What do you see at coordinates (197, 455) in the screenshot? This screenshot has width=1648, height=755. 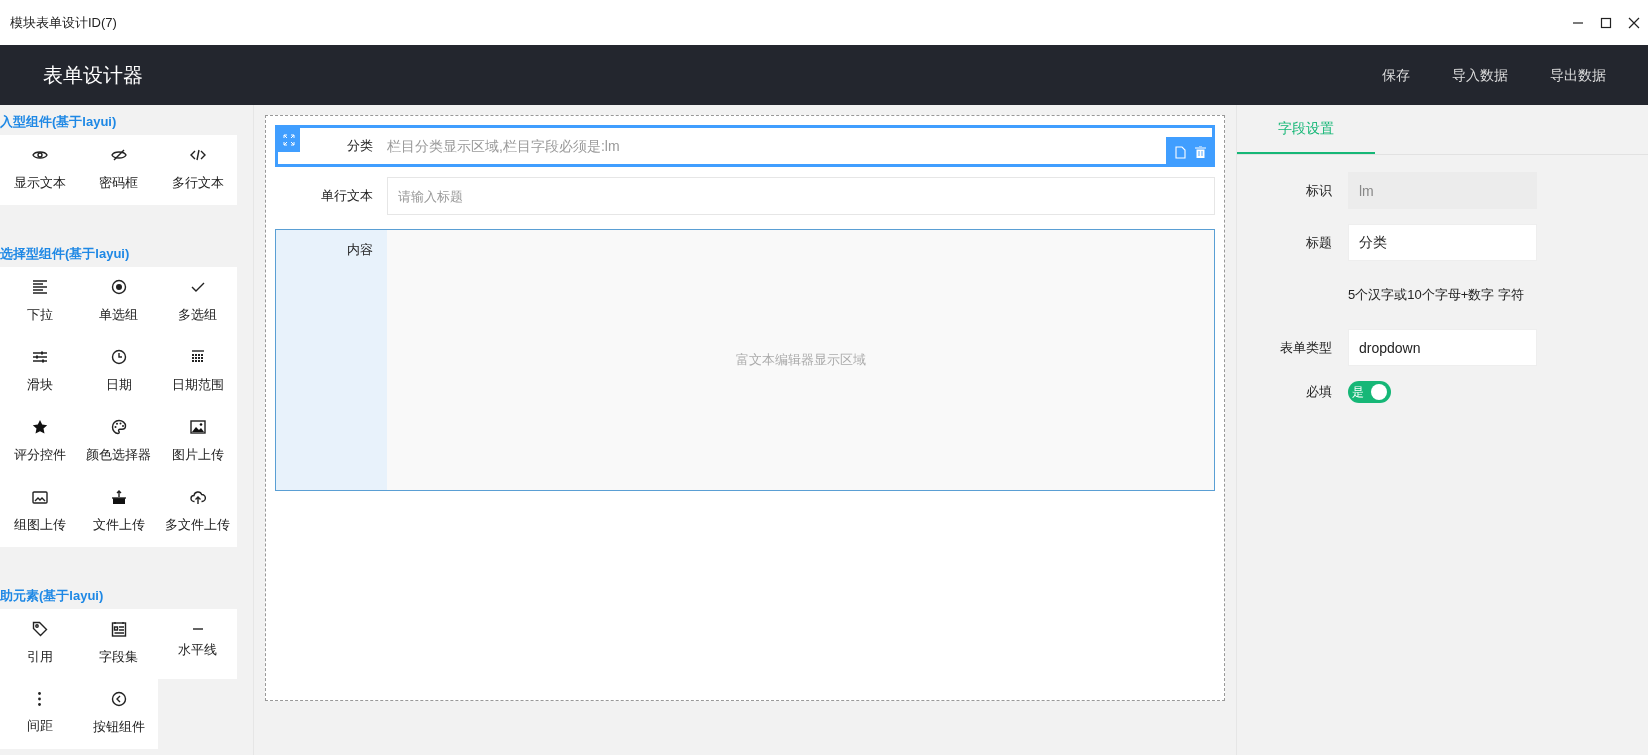 I see `component-label: 图片上传` at bounding box center [197, 455].